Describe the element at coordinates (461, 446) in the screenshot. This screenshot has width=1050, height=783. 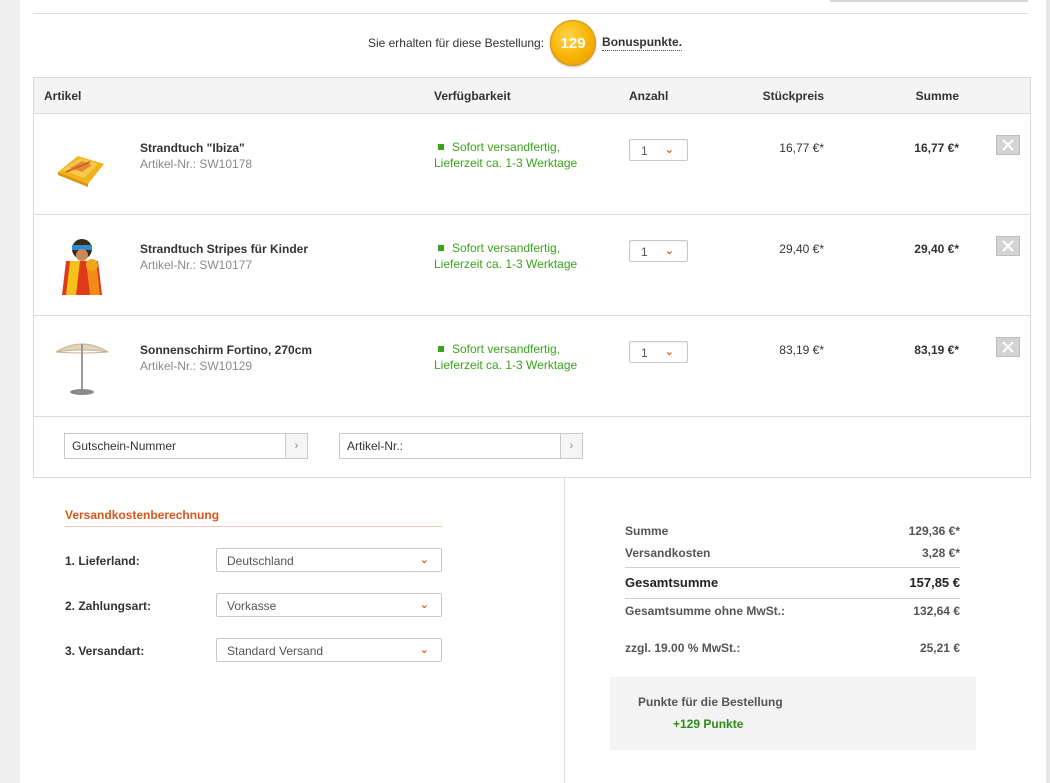
I see `article-number-input: Artikel-Nr.: ›` at that location.